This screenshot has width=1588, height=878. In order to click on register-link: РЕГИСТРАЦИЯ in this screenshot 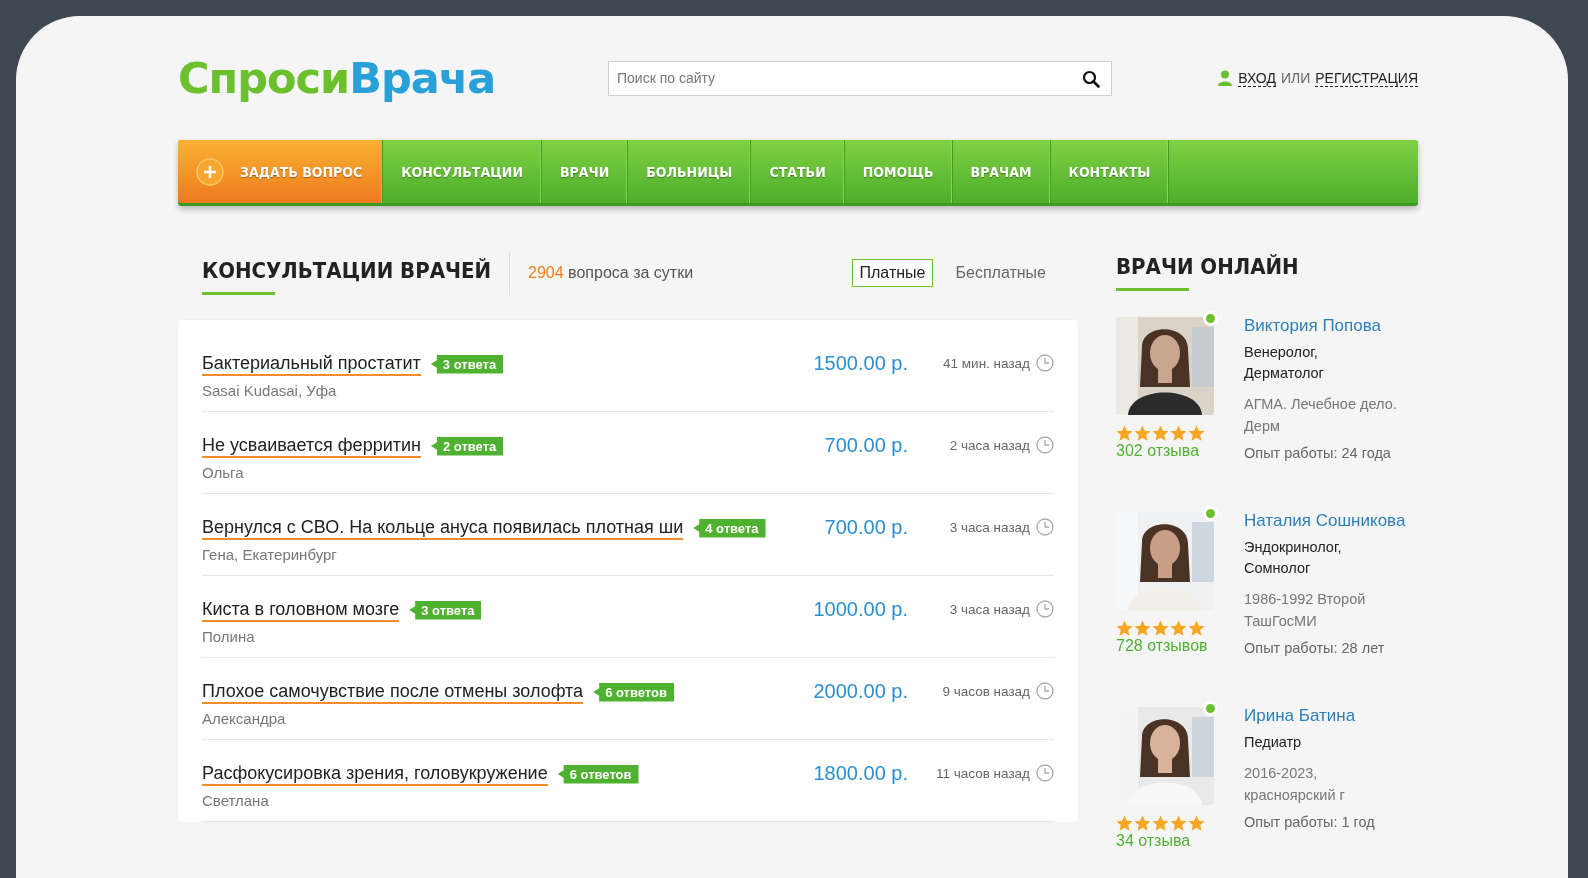, I will do `click(1366, 78)`.